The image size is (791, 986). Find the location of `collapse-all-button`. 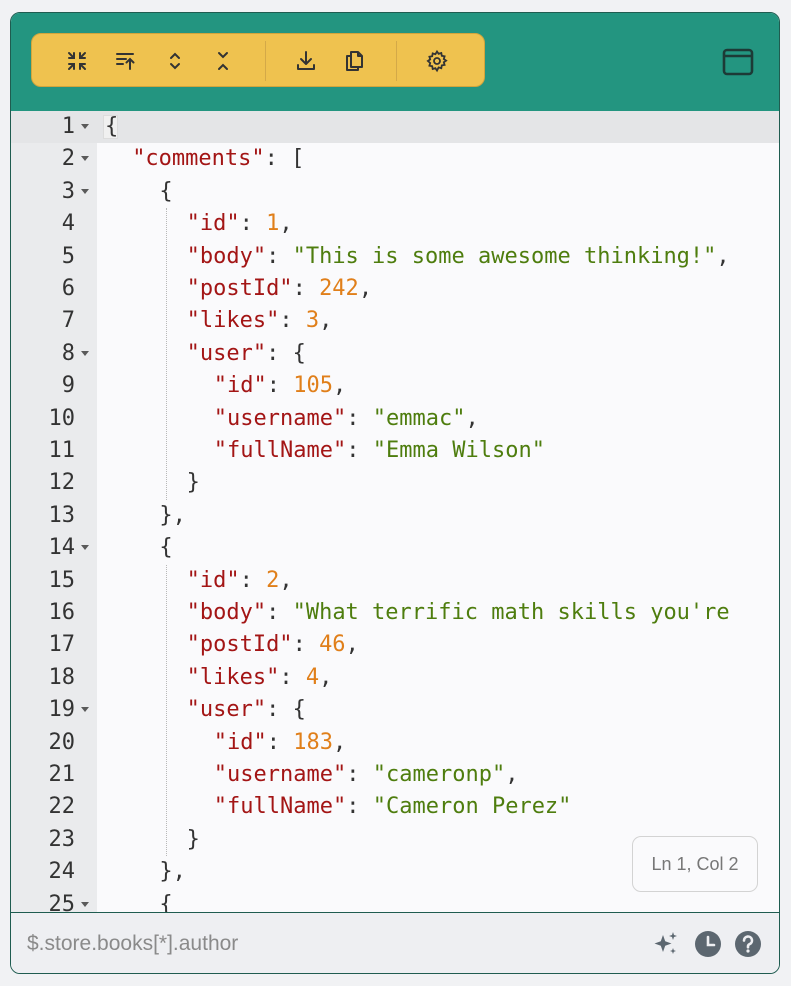

collapse-all-button is located at coordinates (77, 61).